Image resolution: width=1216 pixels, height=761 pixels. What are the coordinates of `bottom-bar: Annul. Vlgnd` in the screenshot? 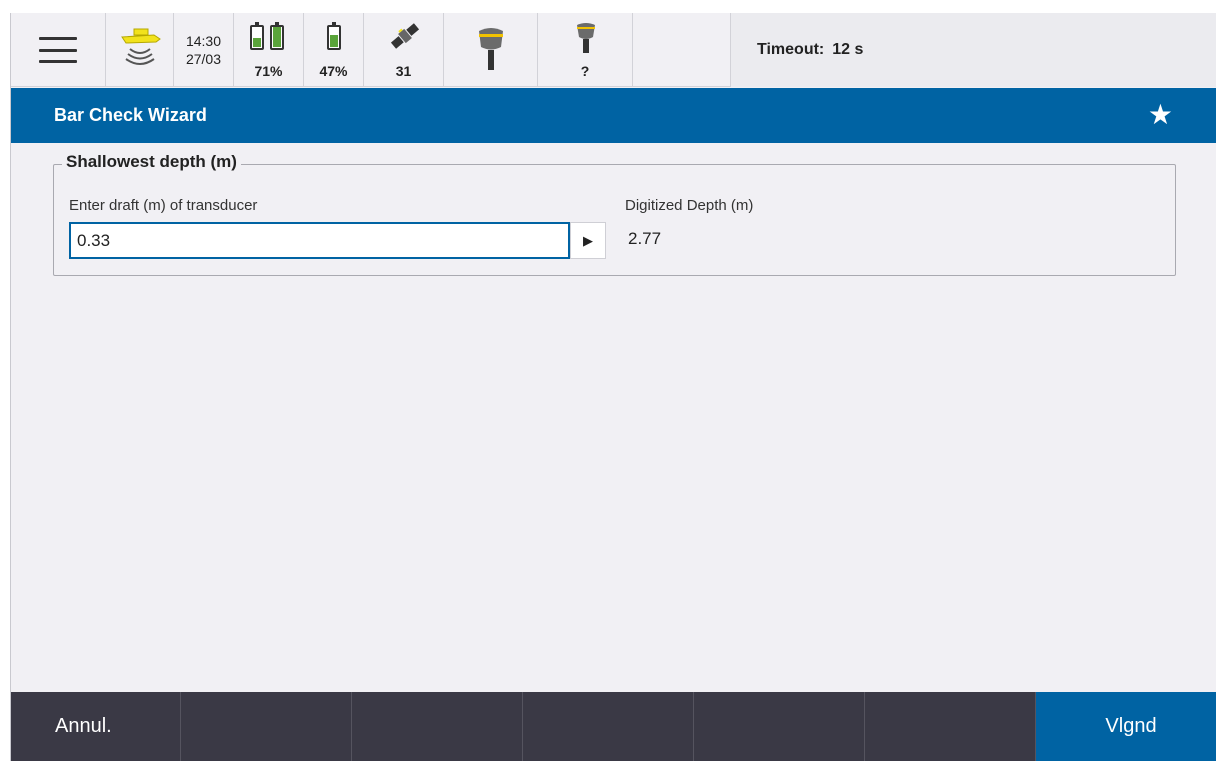 It's located at (613, 726).